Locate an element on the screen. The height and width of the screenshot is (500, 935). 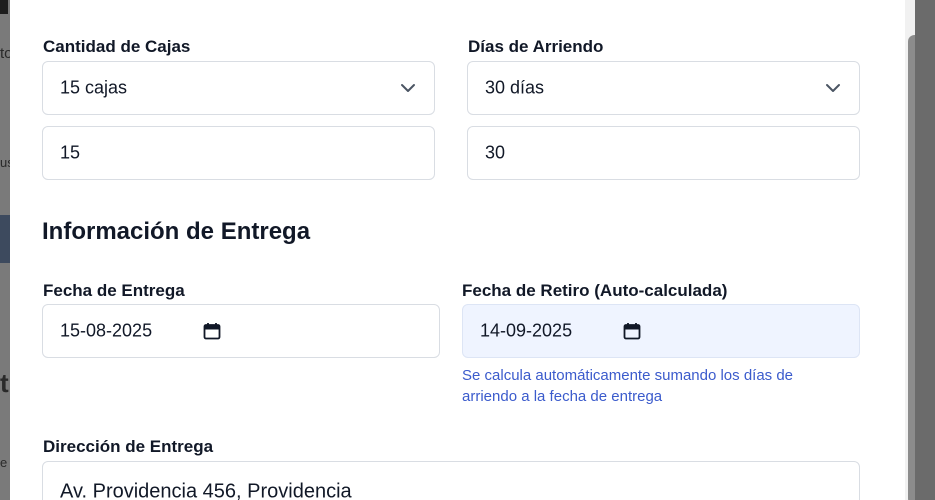
days-input-value: 30 is located at coordinates (495, 152).